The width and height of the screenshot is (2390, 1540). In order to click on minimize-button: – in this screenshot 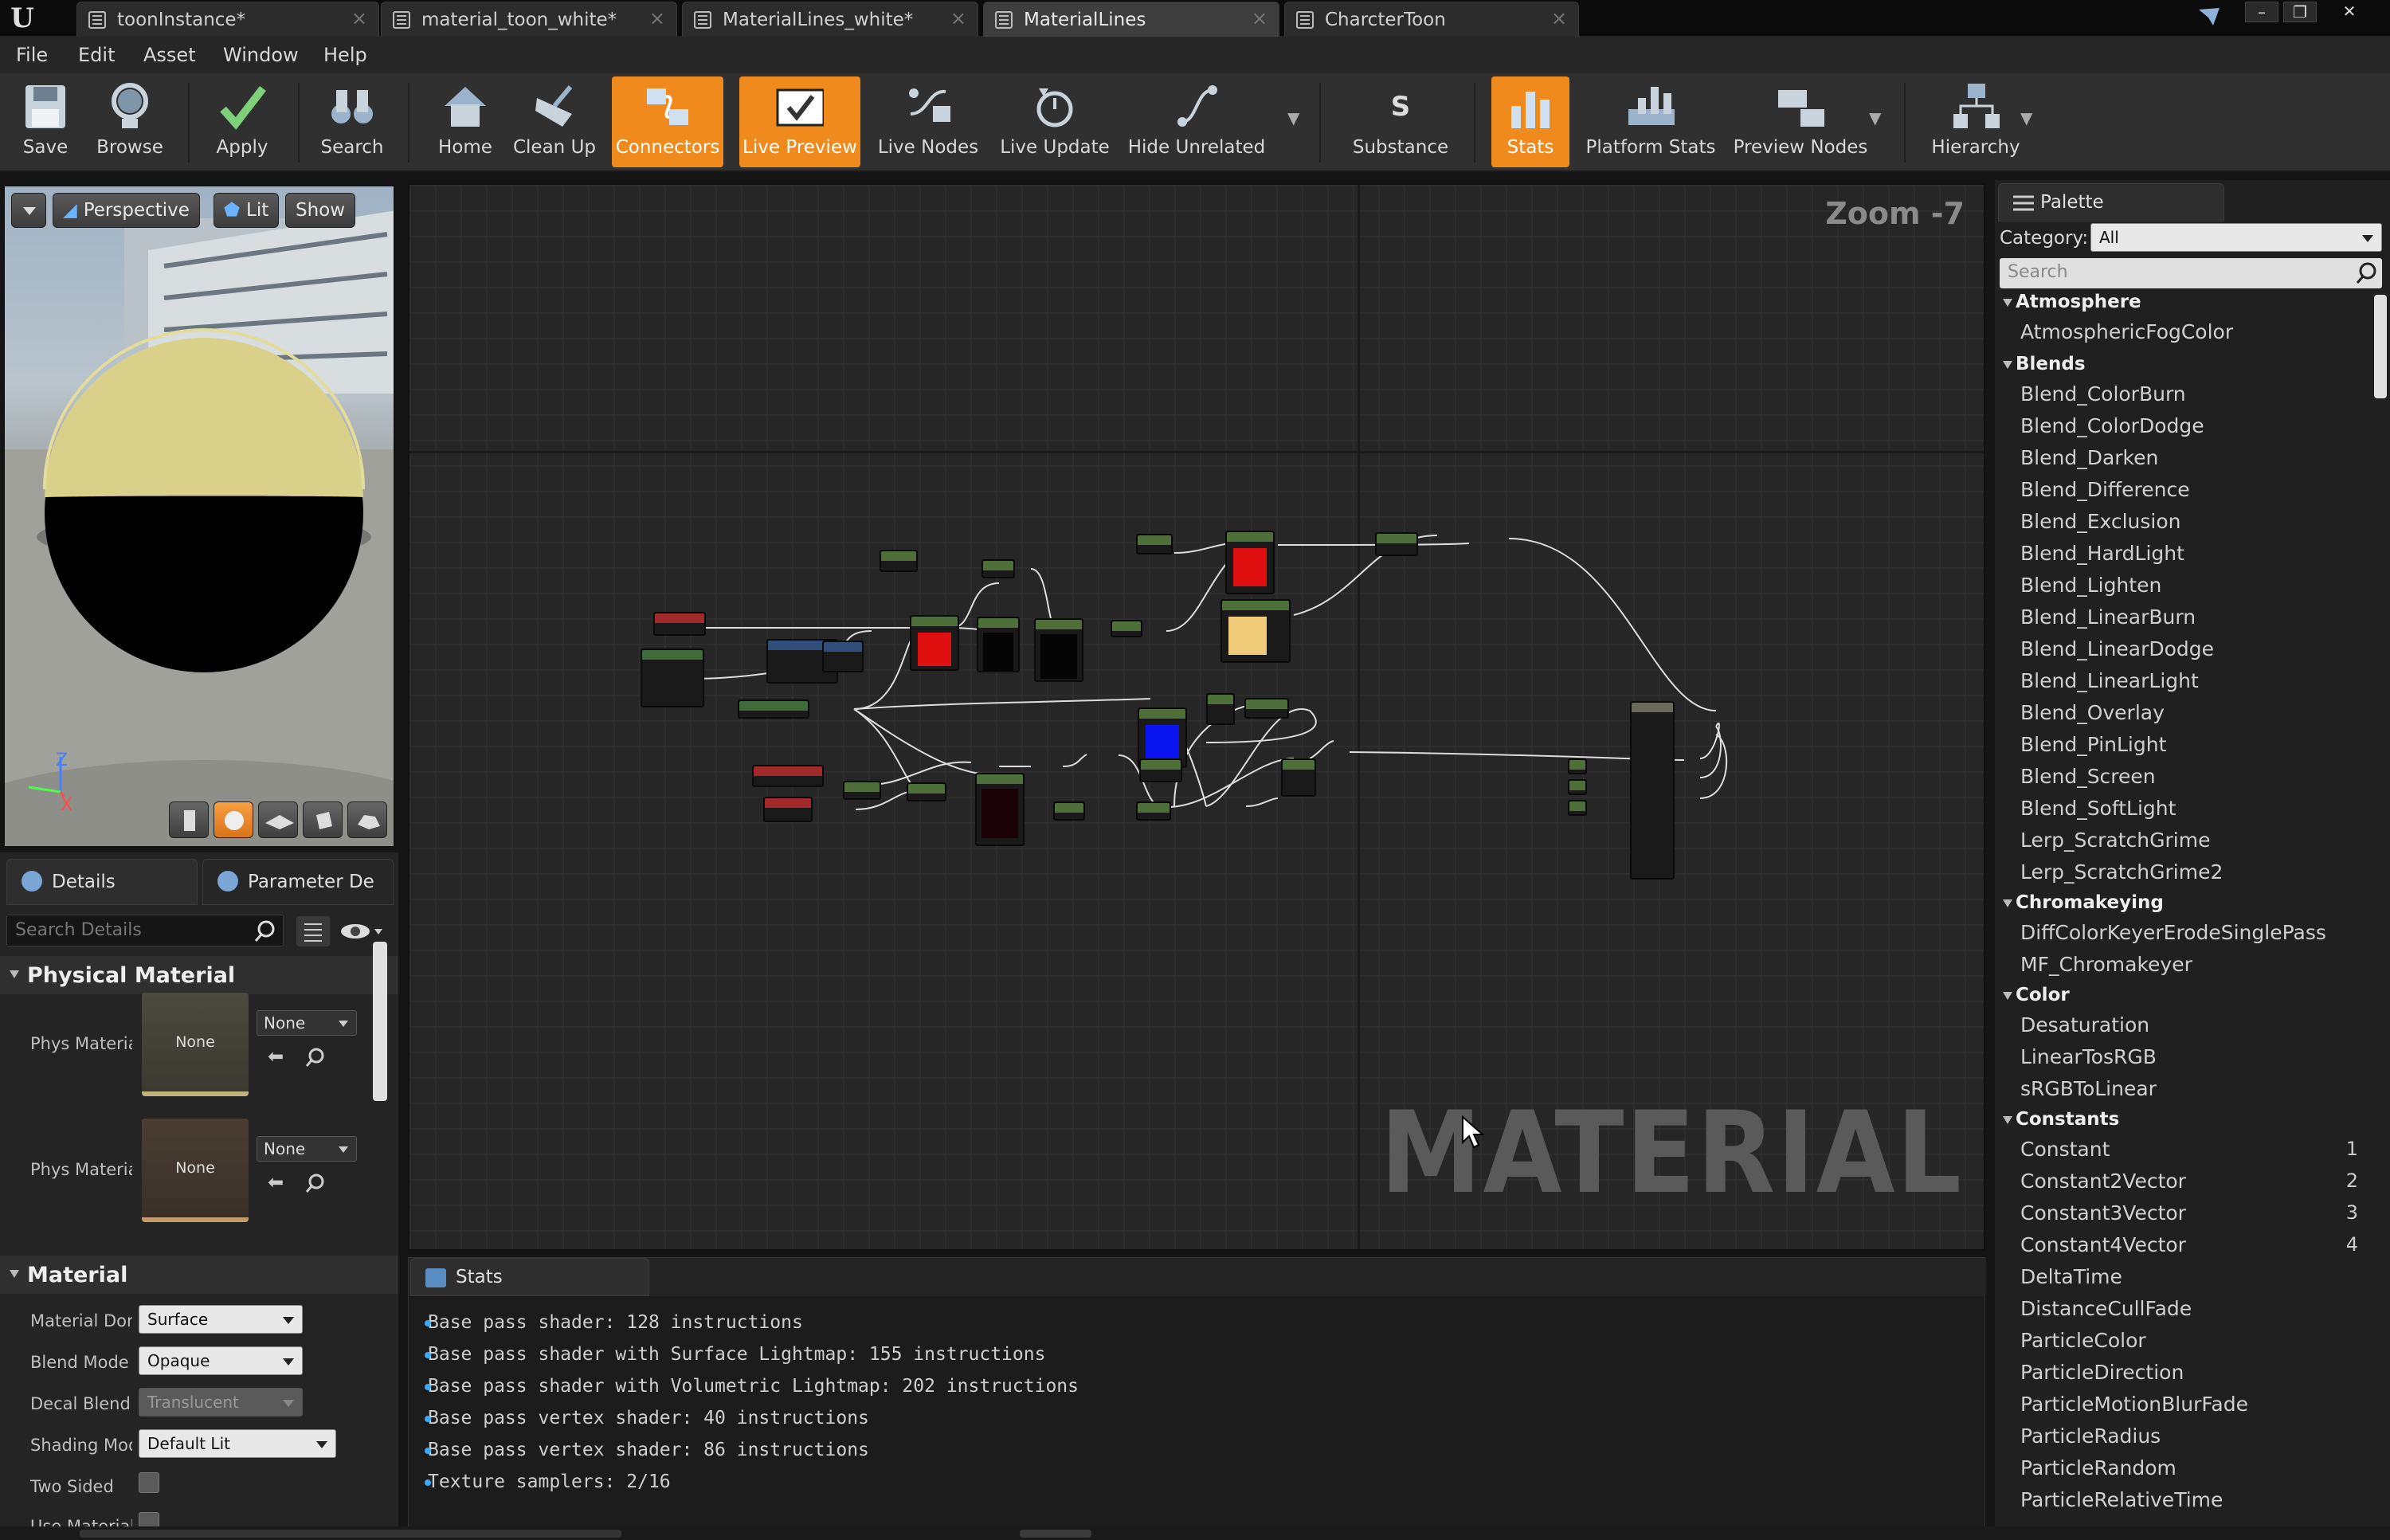, I will do `click(2261, 12)`.